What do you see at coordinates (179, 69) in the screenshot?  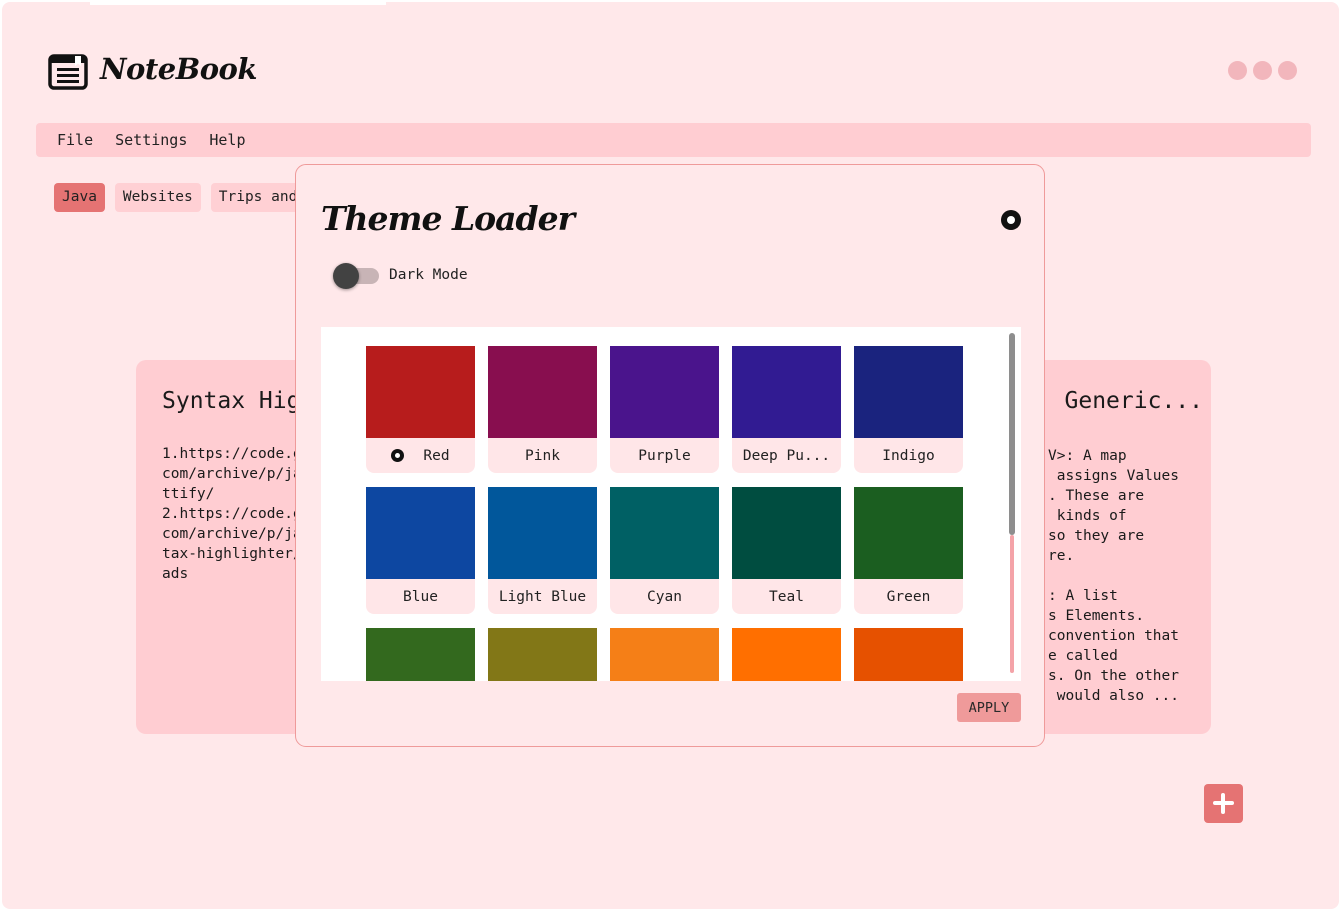 I see `app-title: NoteBook` at bounding box center [179, 69].